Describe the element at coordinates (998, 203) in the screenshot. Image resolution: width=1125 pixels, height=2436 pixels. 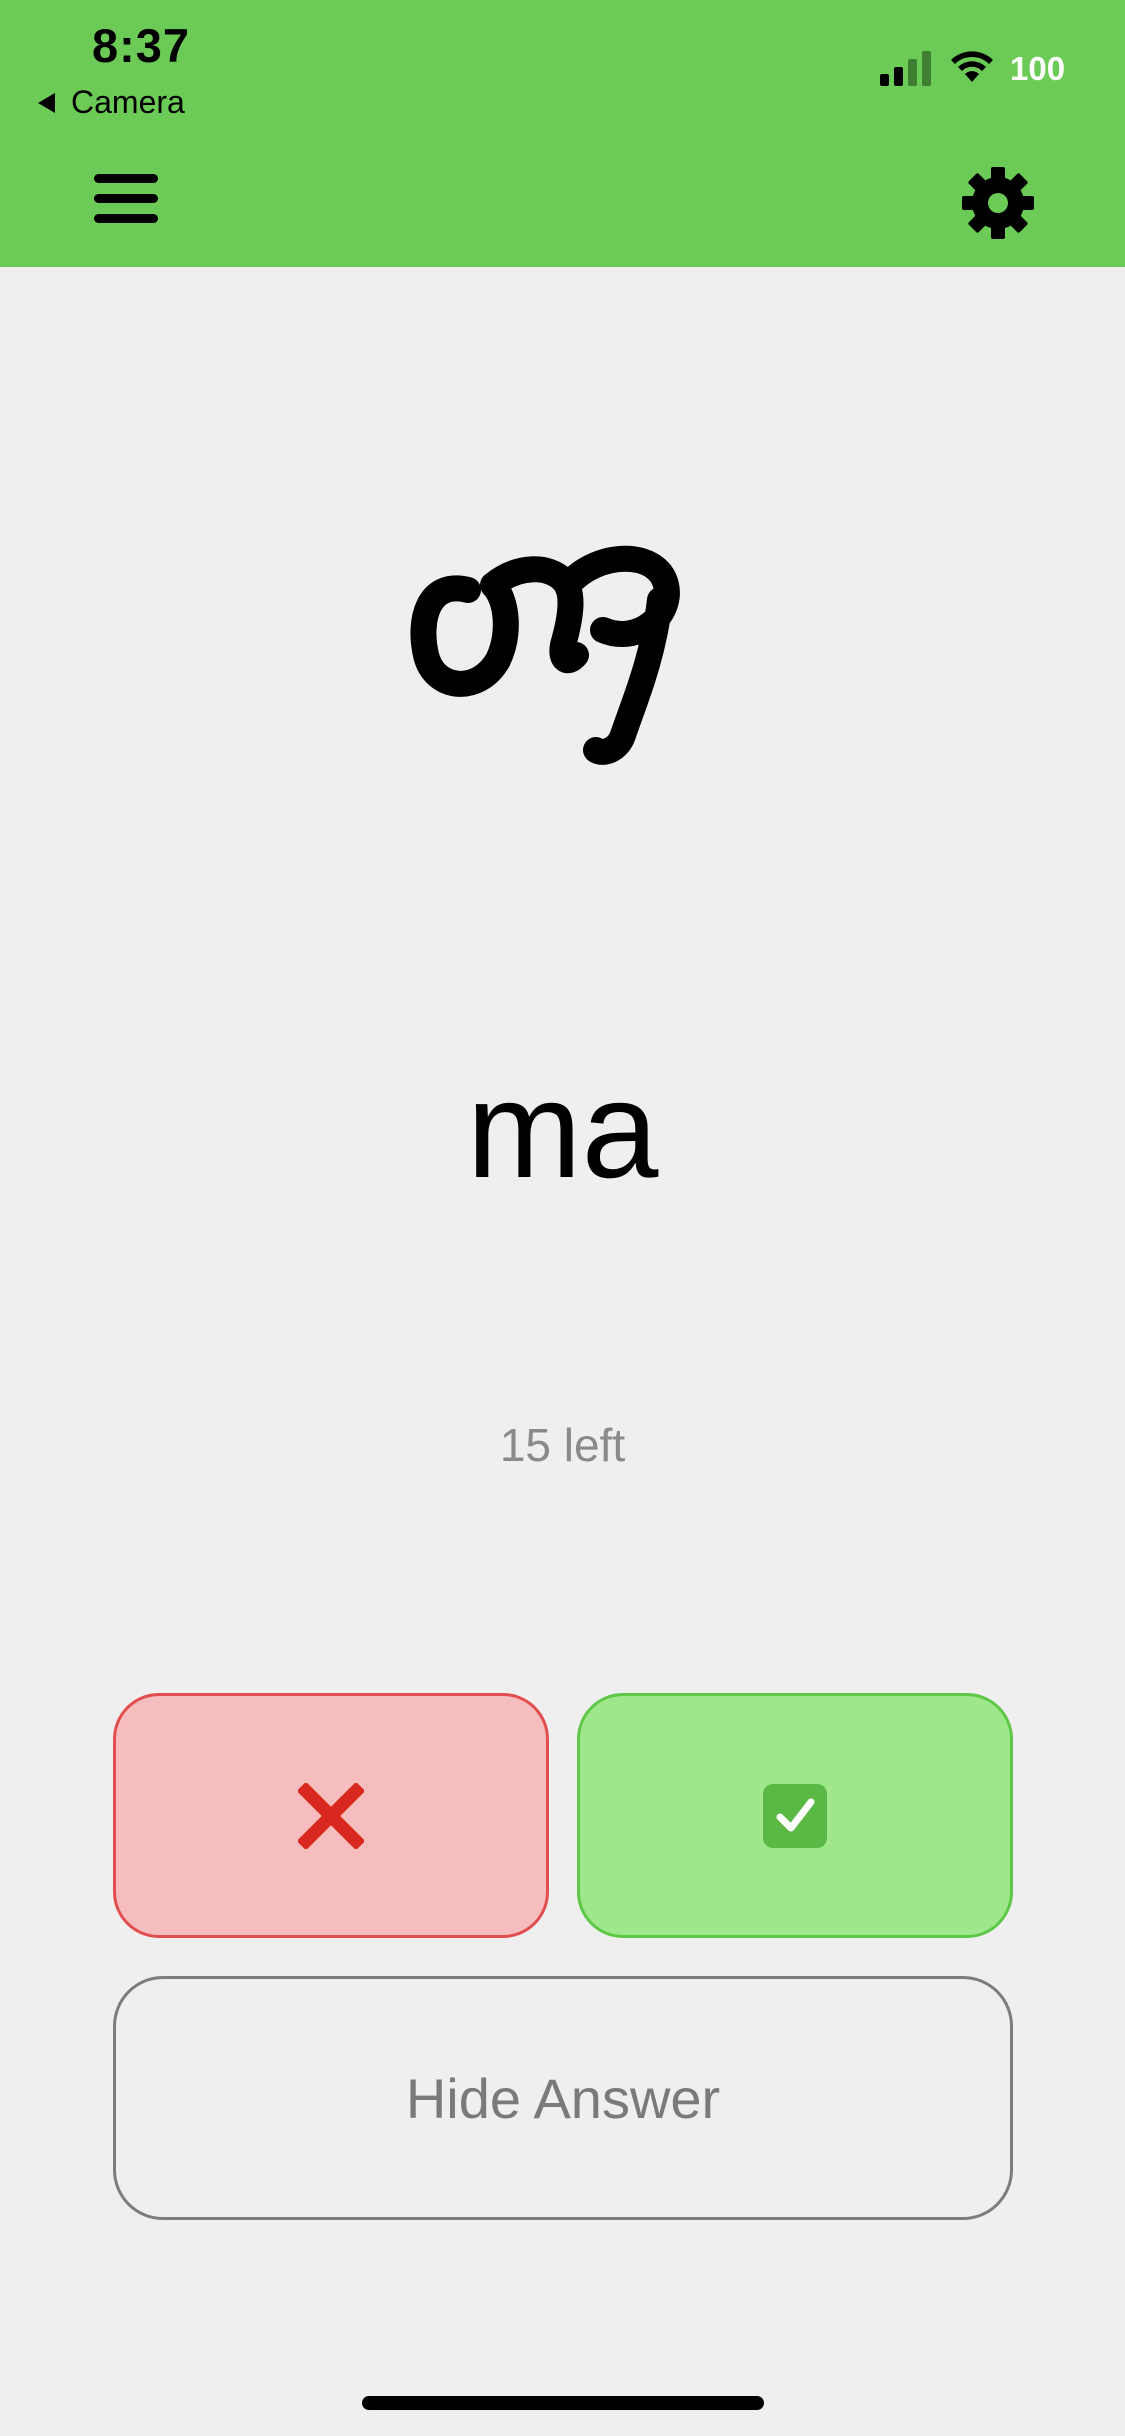
I see `gear-icon` at that location.